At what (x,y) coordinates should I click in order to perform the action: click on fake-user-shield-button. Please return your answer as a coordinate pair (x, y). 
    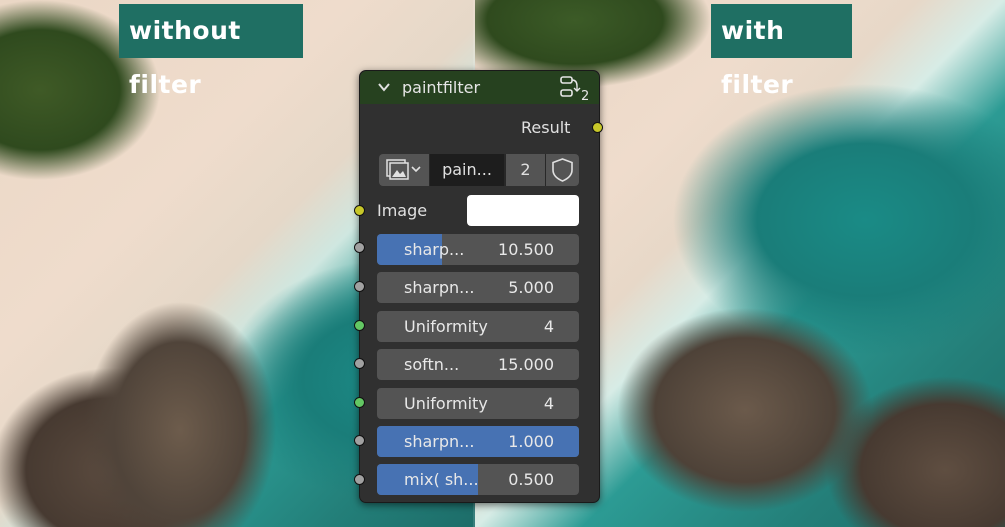
    Looking at the image, I should click on (562, 170).